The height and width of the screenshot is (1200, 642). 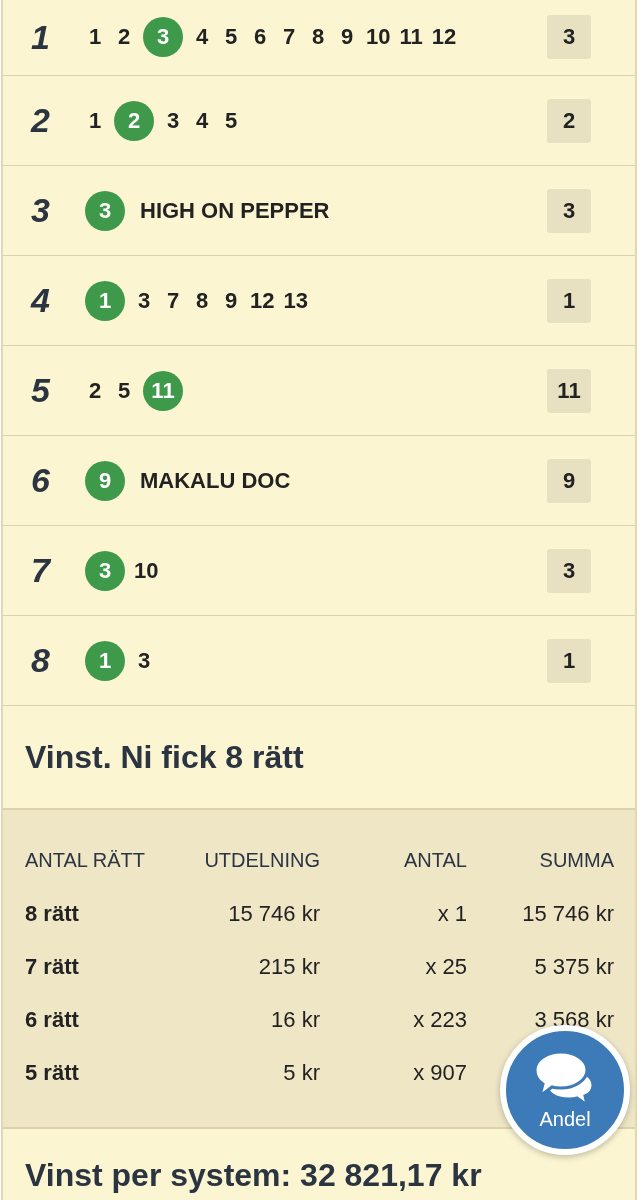 I want to click on table-cell-text: 215 kr, so click(x=288, y=966).